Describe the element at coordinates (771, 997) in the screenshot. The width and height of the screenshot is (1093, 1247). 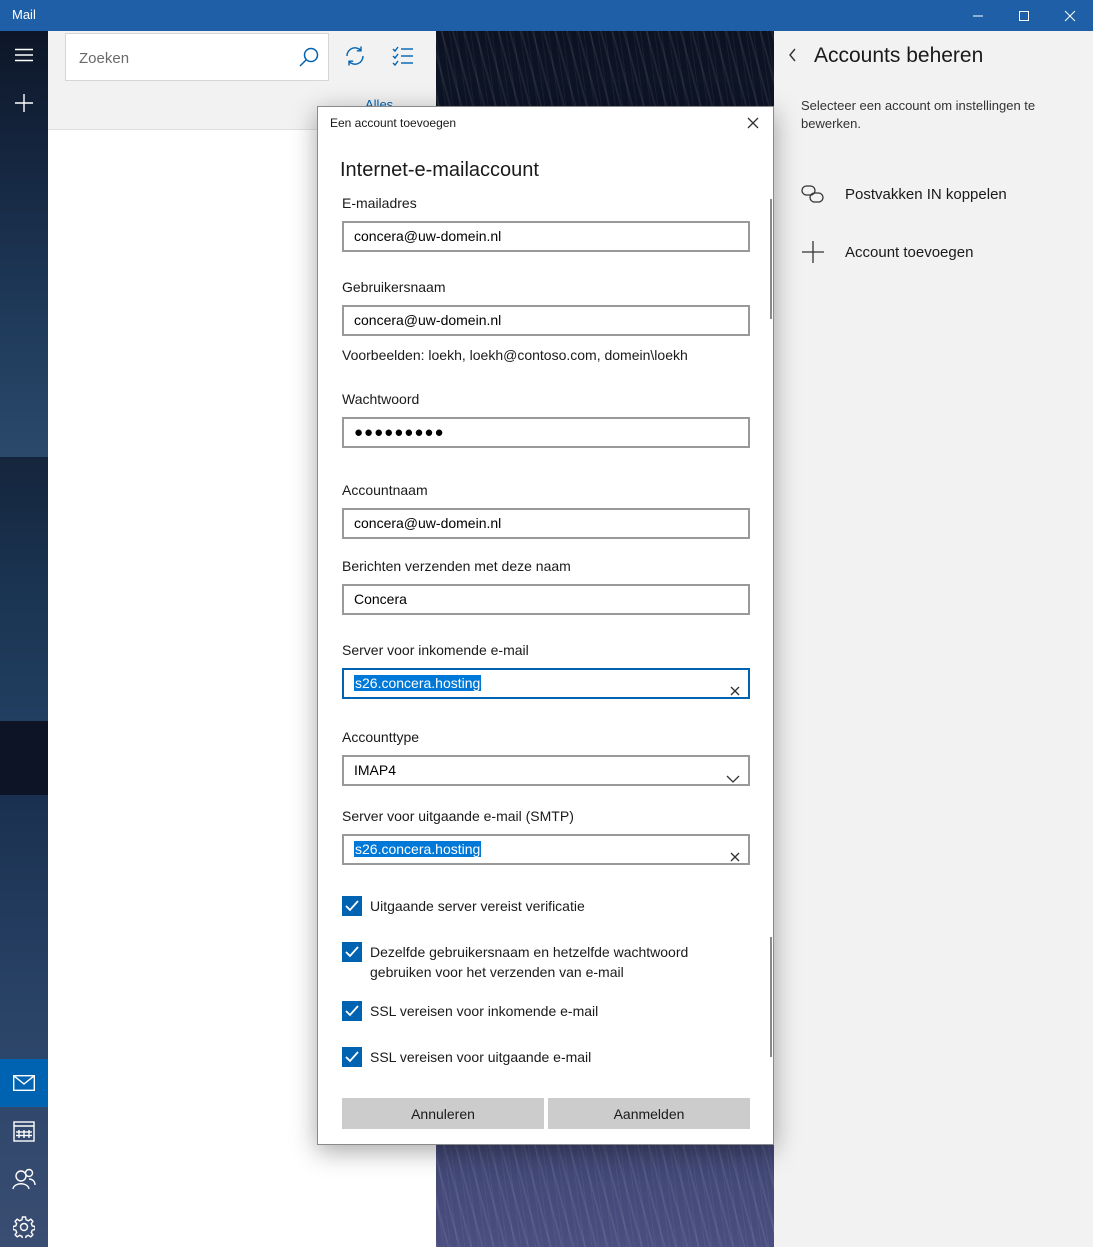
I see `scrollbar-thumb-bottom` at that location.